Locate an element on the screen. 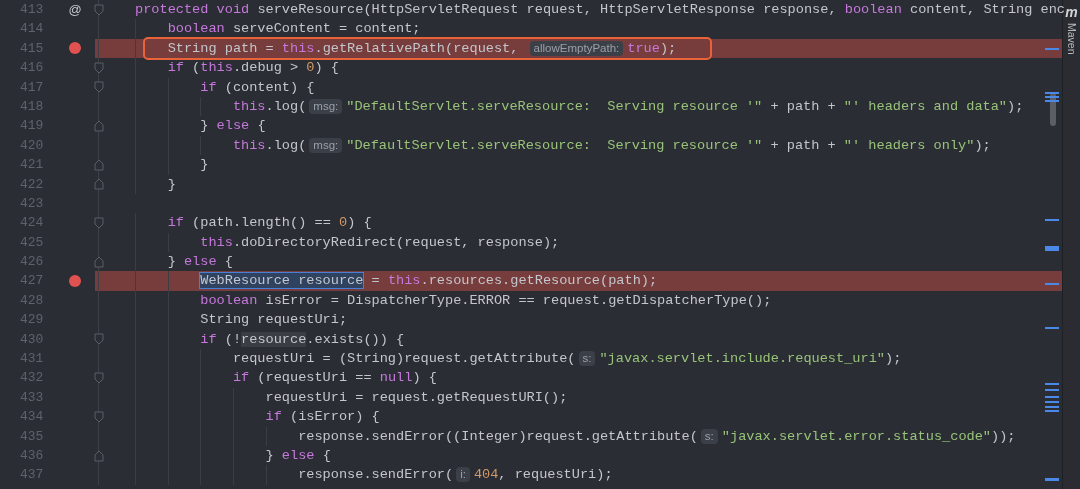 The image size is (1080, 489). line-number: 437 is located at coordinates (32, 475).